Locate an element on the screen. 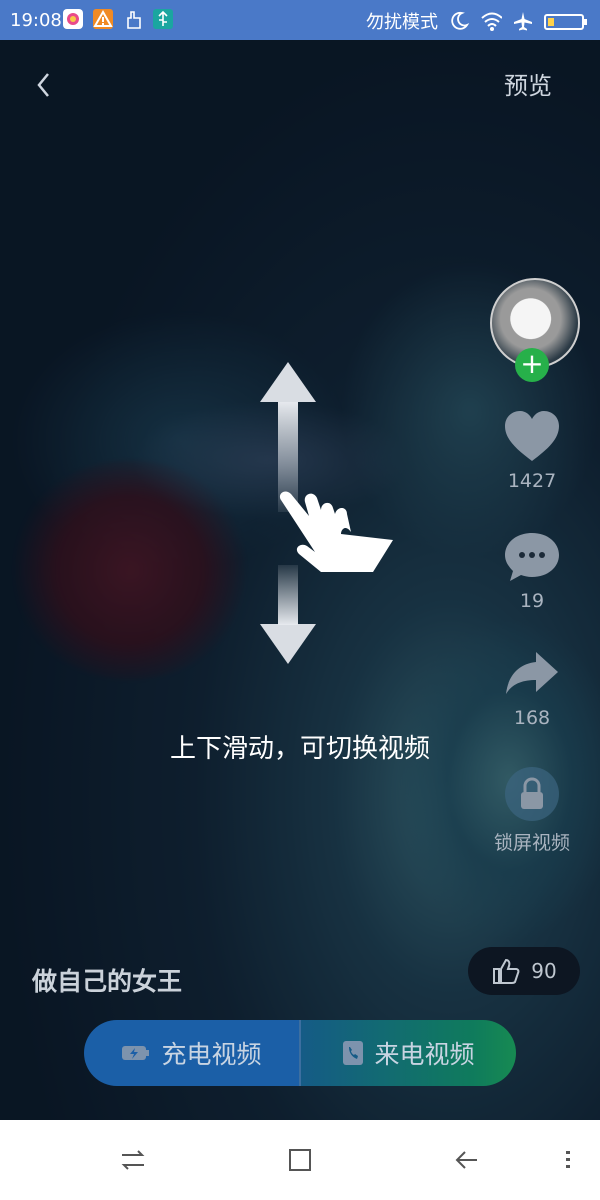 The width and height of the screenshot is (600, 1200). preview-button: 预览 is located at coordinates (528, 83).